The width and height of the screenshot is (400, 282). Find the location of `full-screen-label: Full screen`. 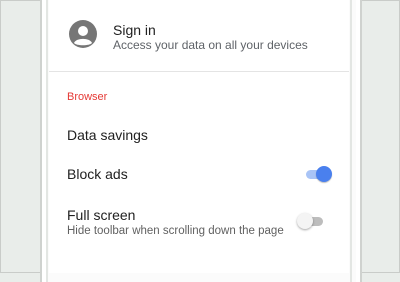

full-screen-label: Full screen is located at coordinates (101, 215).